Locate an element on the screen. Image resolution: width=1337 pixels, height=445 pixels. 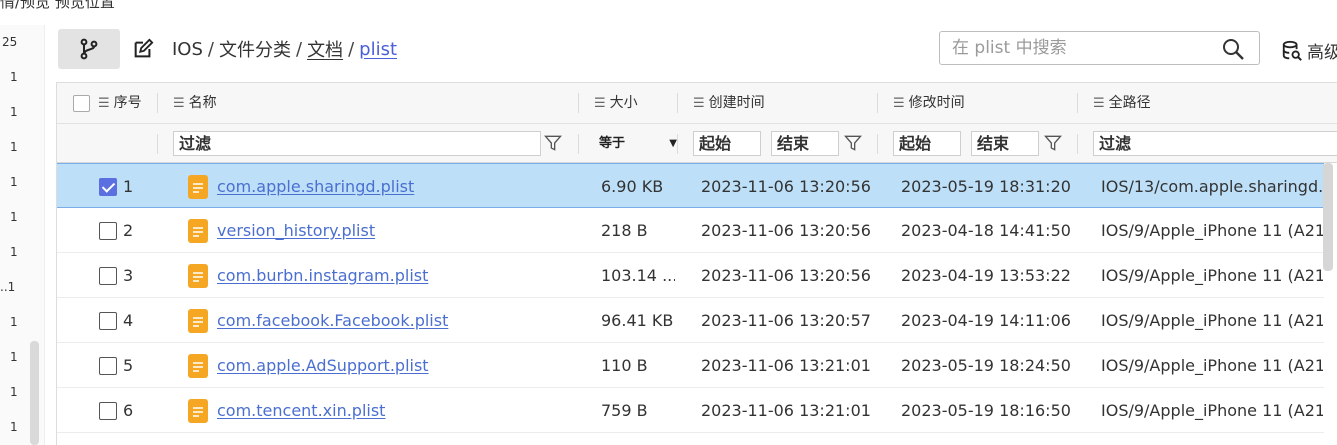
edit-icon is located at coordinates (143, 49).